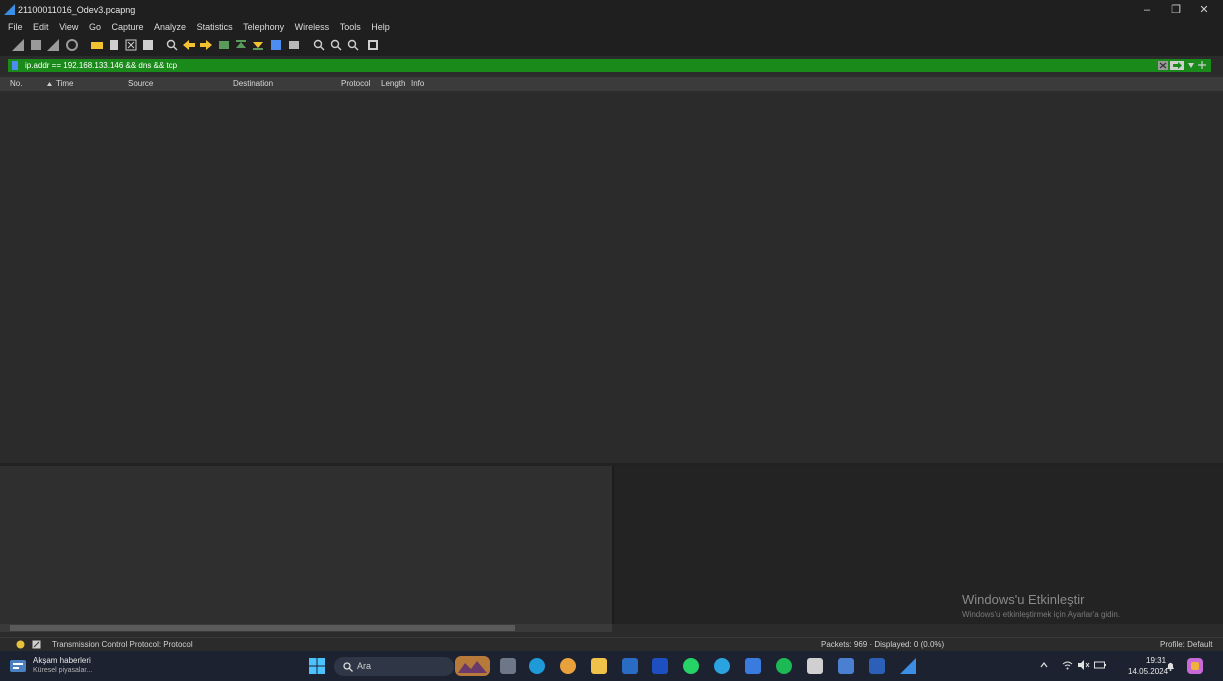  I want to click on window-title: 21100011016_Odev3.pcapng, so click(77, 10).